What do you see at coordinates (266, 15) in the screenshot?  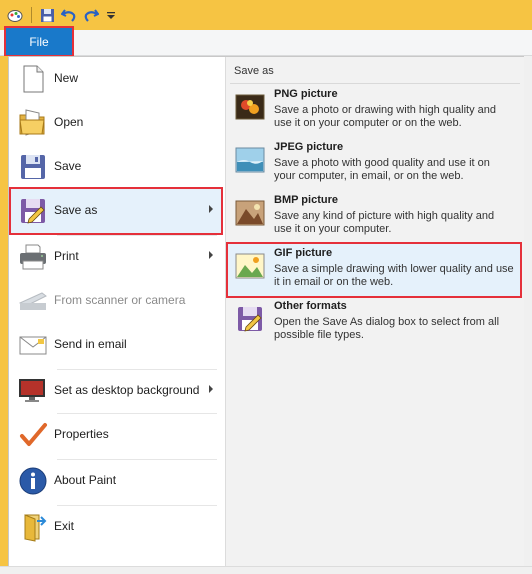 I see `title-bar` at bounding box center [266, 15].